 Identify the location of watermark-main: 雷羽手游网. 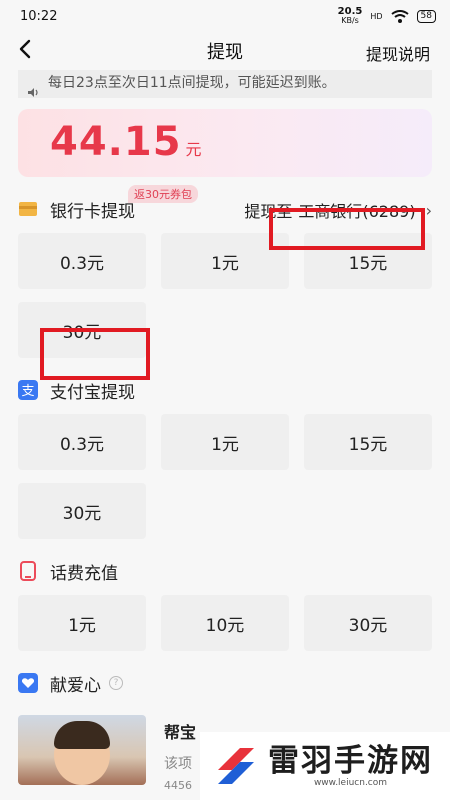
(350, 761).